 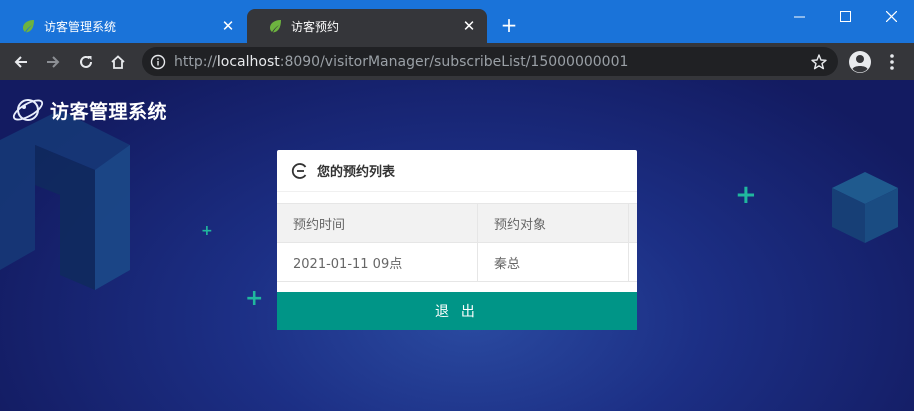 I want to click on tab-visitor-booking: 访客预约 ✕, so click(x=367, y=26).